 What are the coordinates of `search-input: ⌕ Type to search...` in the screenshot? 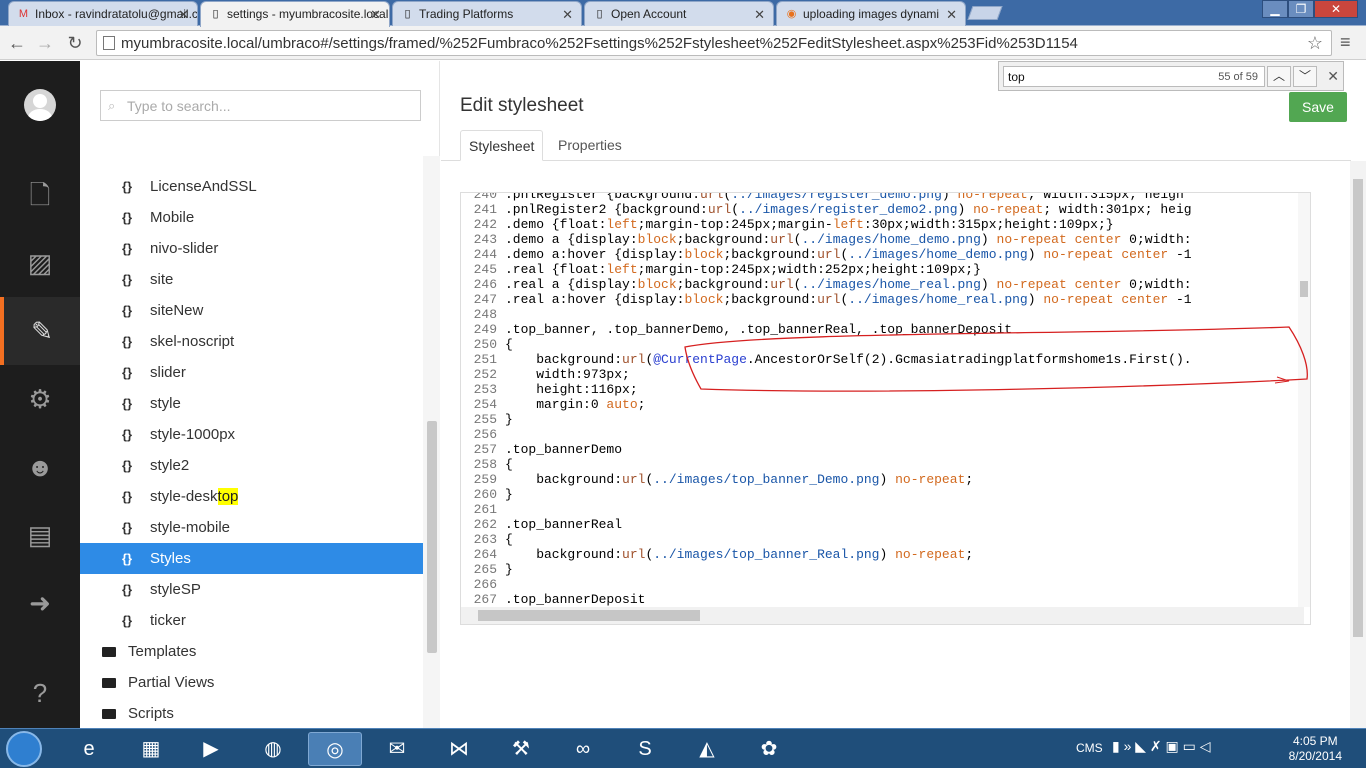 It's located at (260, 105).